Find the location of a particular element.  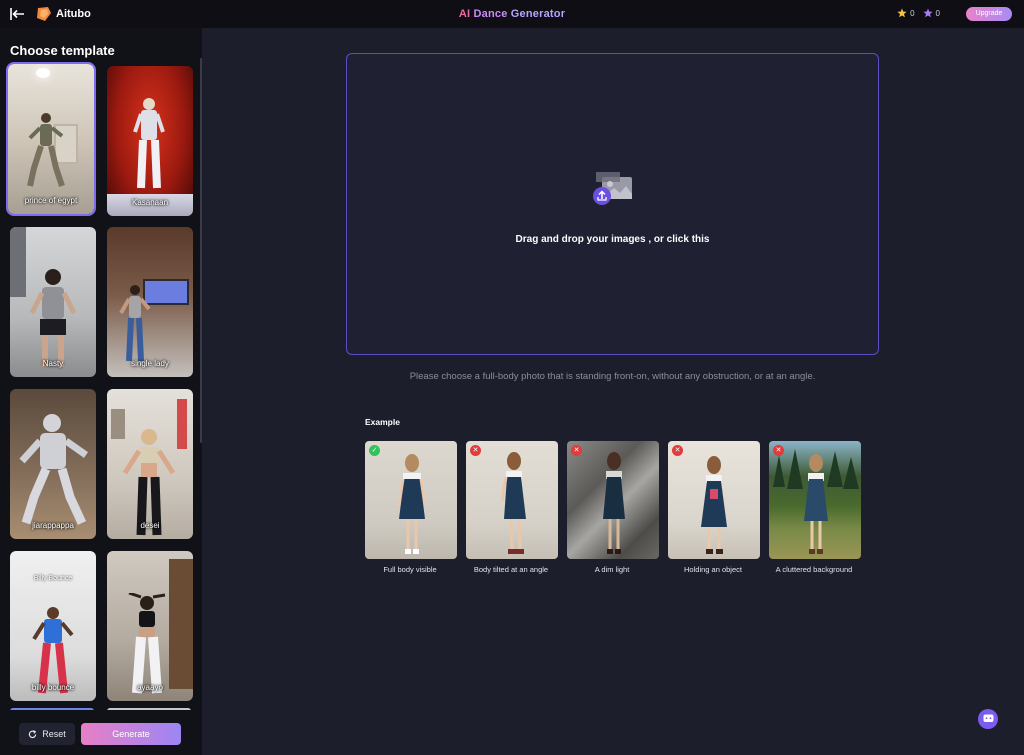

credits: 0 0 is located at coordinates (916, 13).